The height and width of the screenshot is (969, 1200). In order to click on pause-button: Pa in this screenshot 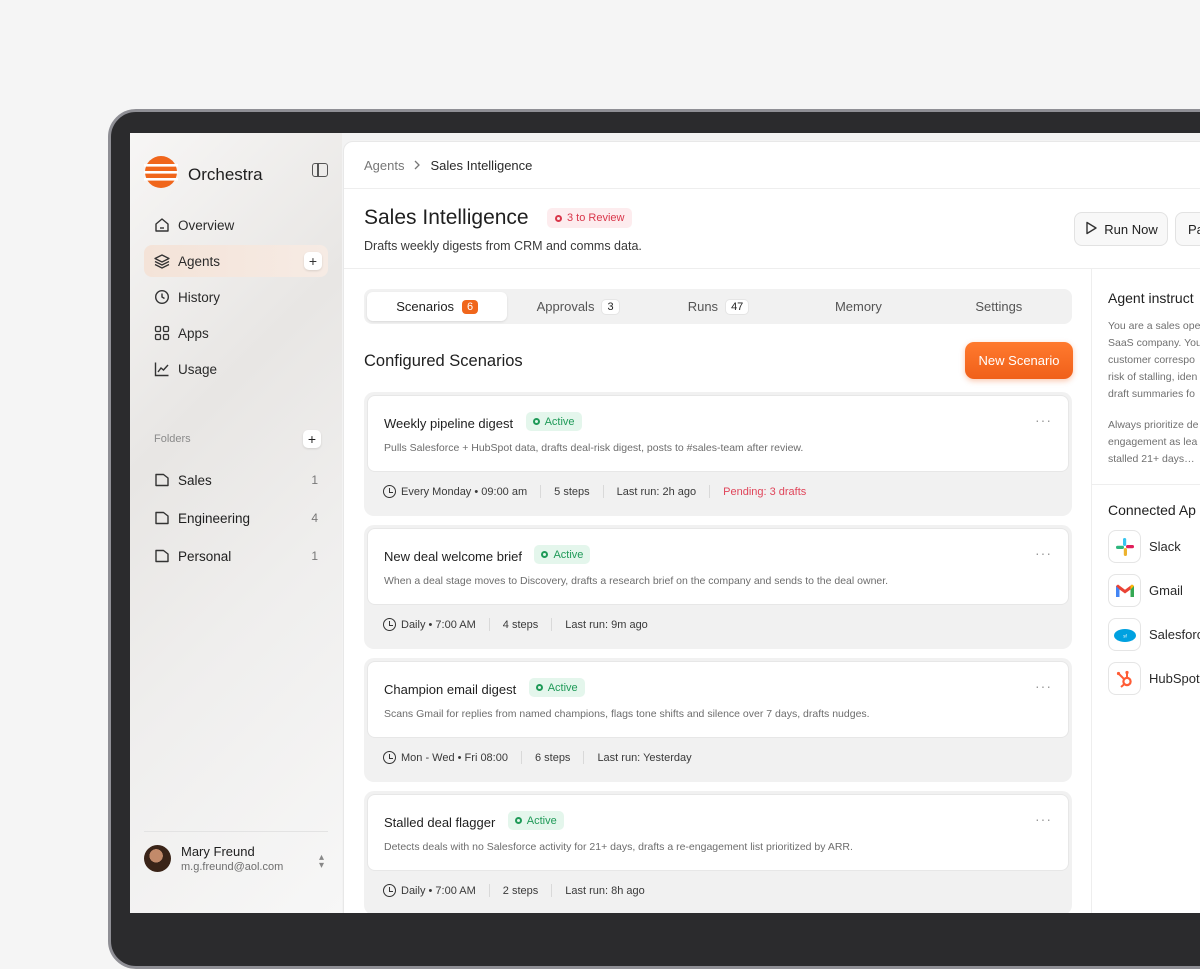, I will do `click(1187, 229)`.